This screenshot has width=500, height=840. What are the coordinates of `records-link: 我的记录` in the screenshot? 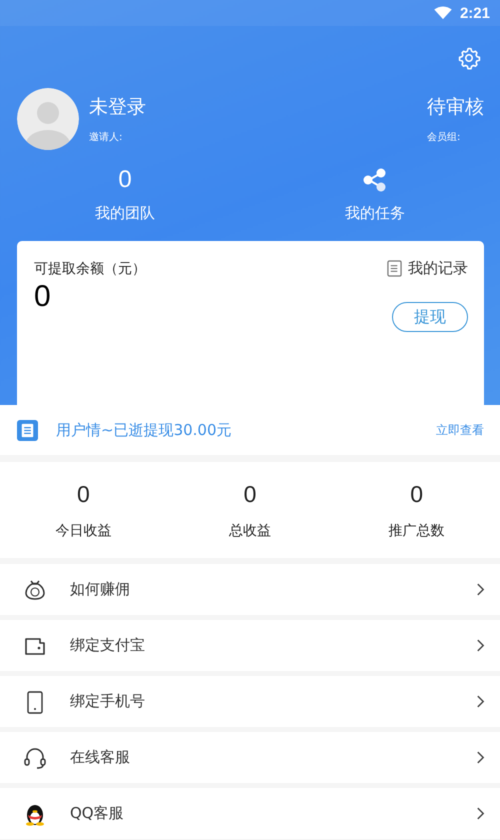 It's located at (427, 268).